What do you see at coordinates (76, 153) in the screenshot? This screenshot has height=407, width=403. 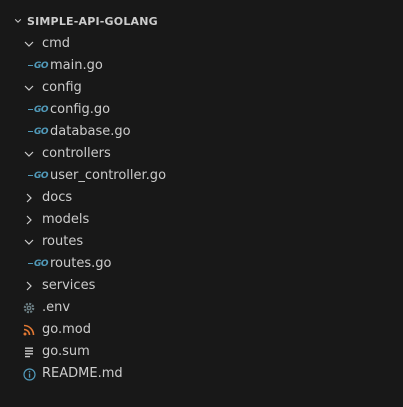 I see `tree-item-label: controllers` at bounding box center [76, 153].